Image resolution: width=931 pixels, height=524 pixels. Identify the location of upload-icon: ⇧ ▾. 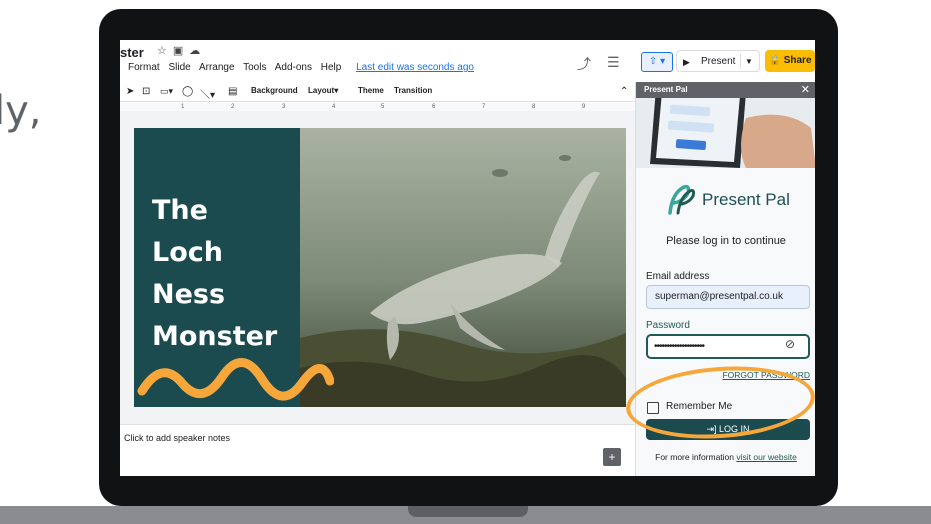
(657, 61).